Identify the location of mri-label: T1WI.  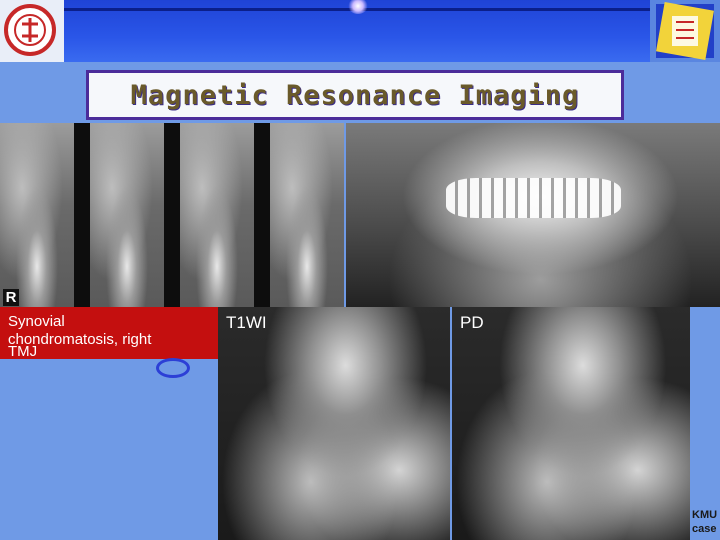
(246, 322).